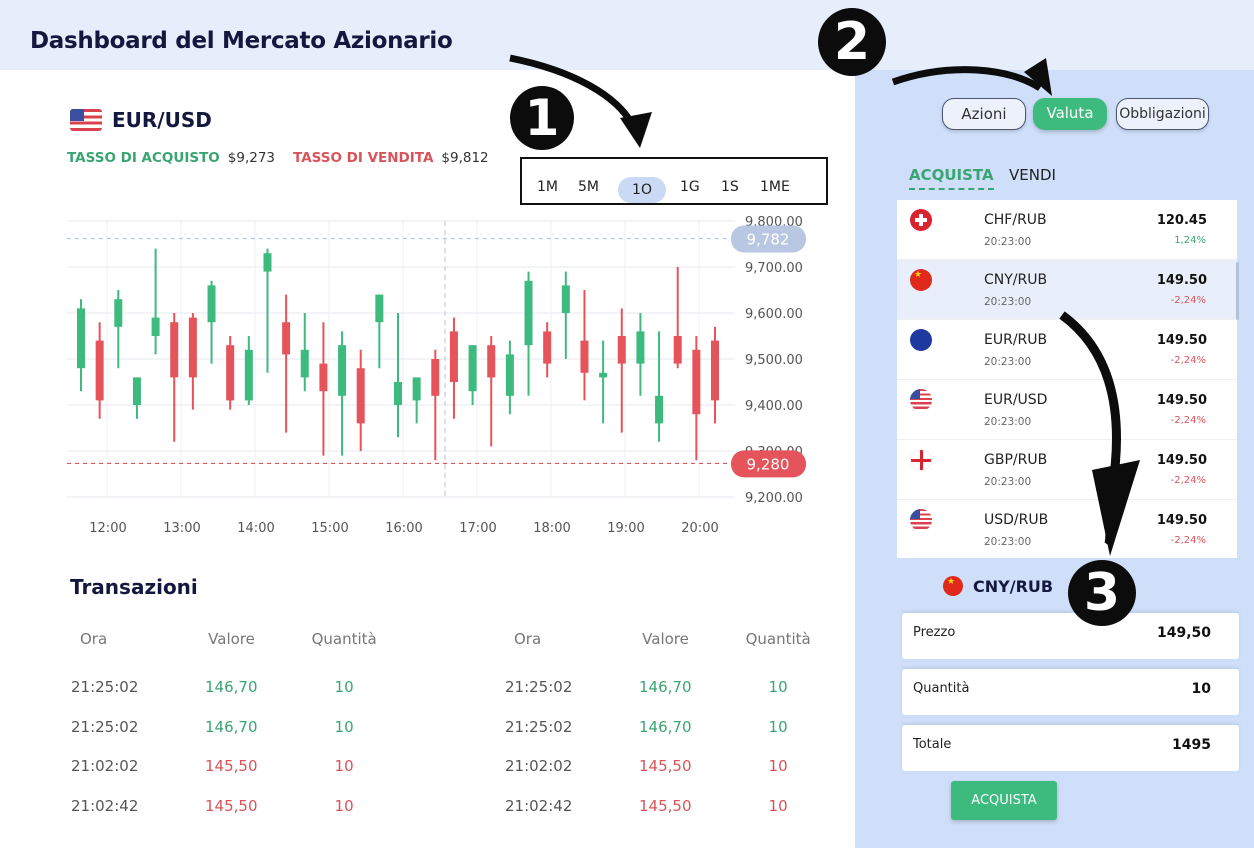 This screenshot has width=1254, height=848. Describe the element at coordinates (1116, 508) in the screenshot. I see `arrow-3-head` at that location.